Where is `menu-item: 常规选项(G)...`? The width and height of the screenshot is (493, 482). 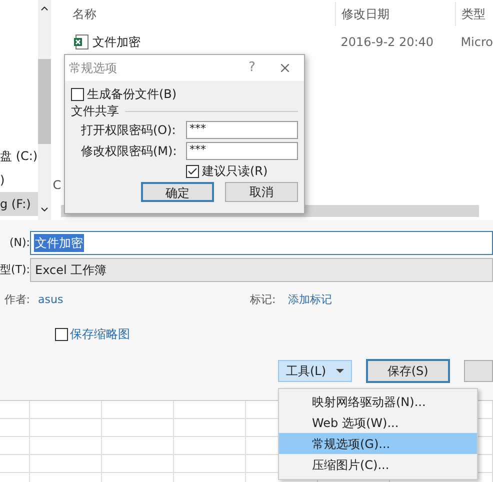 menu-item: 常规选项(G)... is located at coordinates (378, 443).